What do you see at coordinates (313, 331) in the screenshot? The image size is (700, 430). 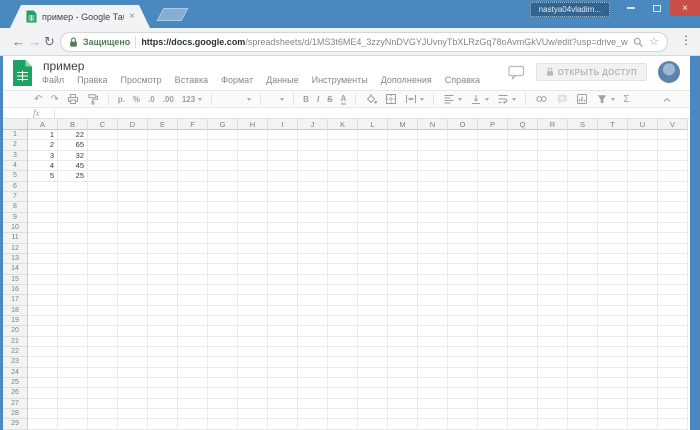 I see `cell-J20` at bounding box center [313, 331].